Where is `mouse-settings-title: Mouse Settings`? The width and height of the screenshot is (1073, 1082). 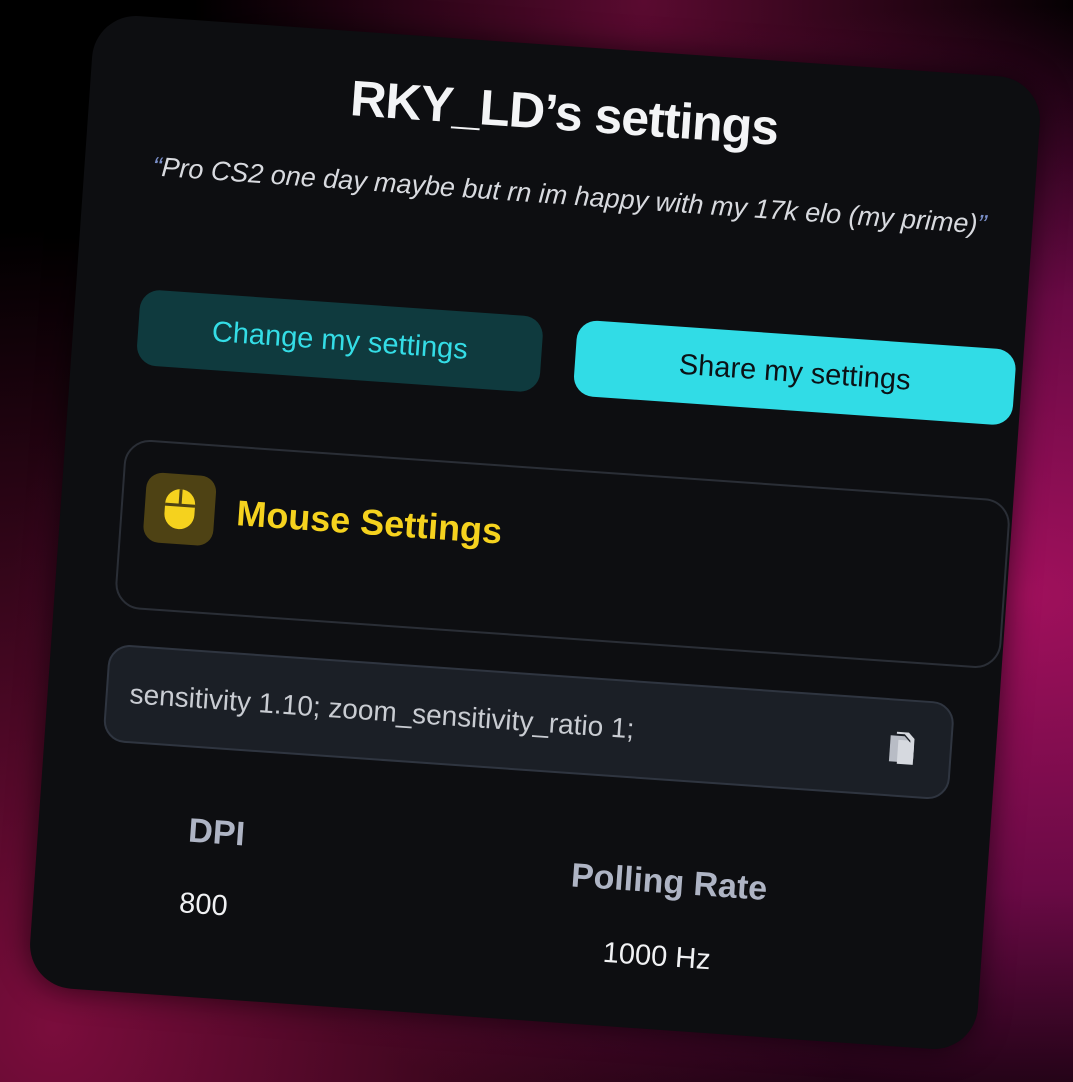
mouse-settings-title: Mouse Settings is located at coordinates (369, 522).